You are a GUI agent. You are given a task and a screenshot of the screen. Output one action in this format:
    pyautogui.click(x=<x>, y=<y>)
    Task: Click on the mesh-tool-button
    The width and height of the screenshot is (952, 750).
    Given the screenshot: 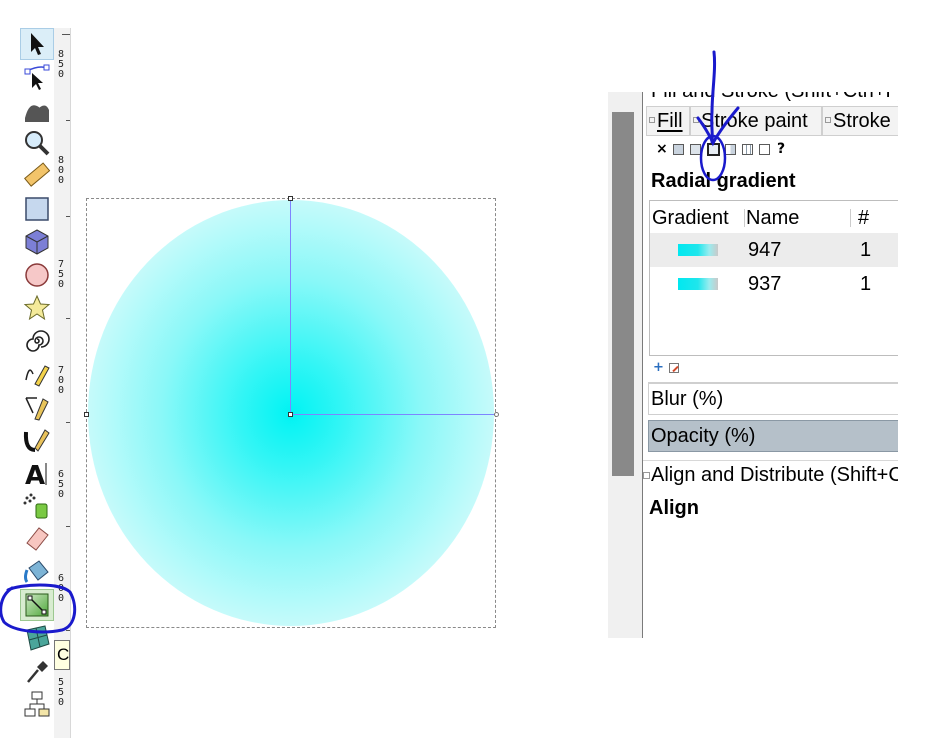 What is the action you would take?
    pyautogui.click(x=37, y=638)
    